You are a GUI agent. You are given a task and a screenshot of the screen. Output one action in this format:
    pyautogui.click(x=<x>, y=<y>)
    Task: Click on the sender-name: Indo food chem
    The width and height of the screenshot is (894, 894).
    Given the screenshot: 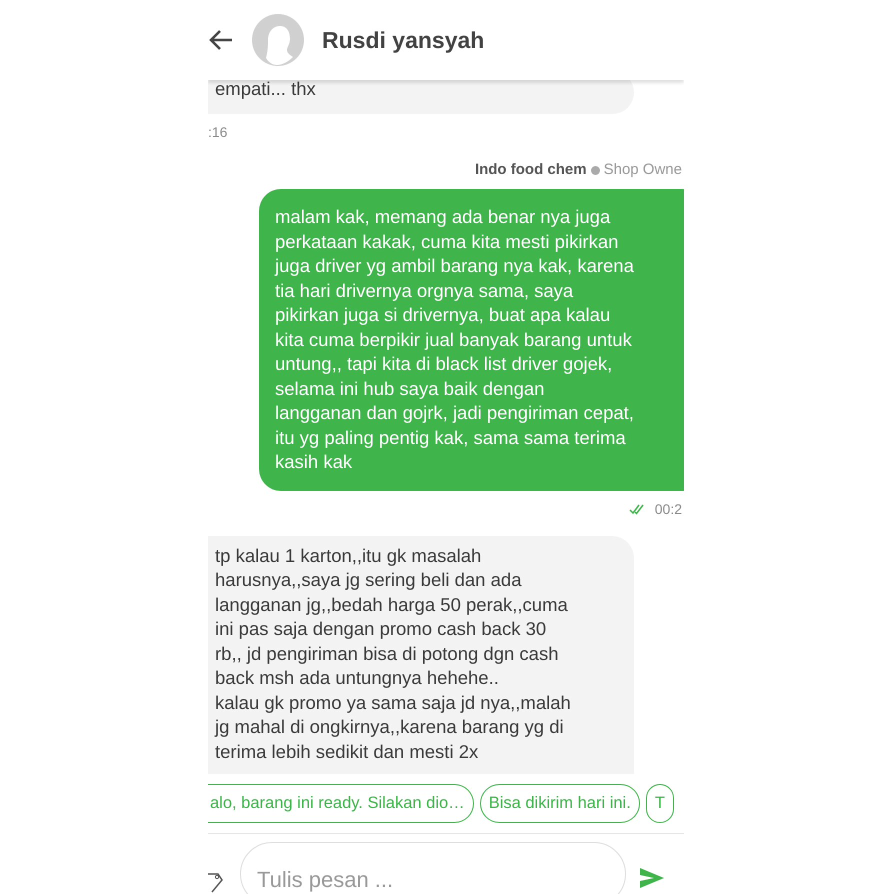 What is the action you would take?
    pyautogui.click(x=530, y=170)
    